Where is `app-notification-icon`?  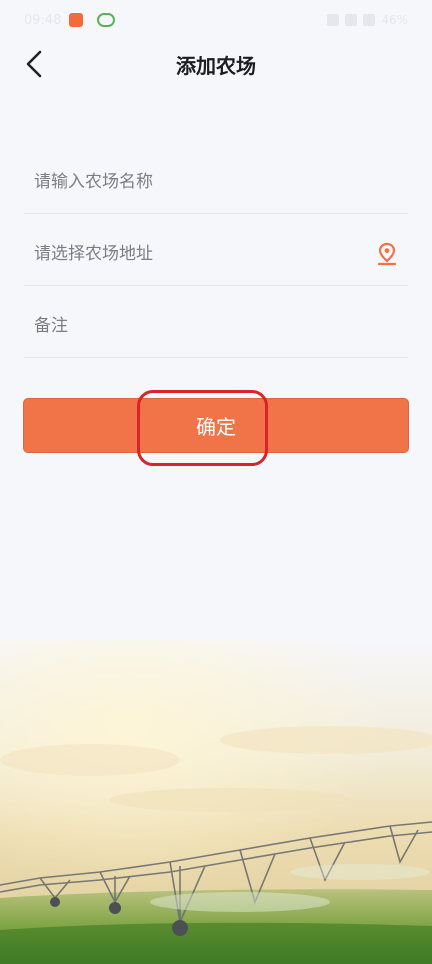 app-notification-icon is located at coordinates (76, 20).